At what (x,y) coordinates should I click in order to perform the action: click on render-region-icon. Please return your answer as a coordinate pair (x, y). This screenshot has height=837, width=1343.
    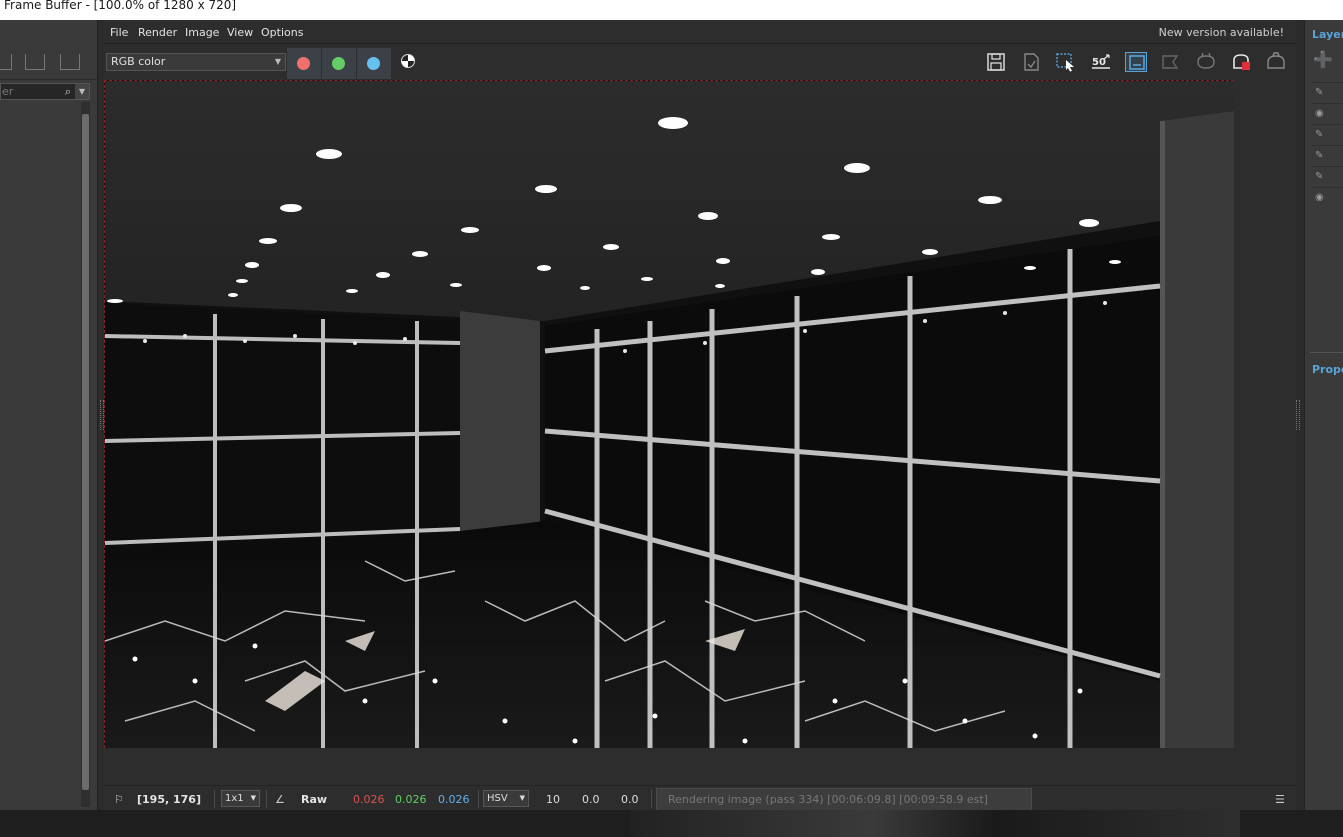
    Looking at the image, I should click on (1171, 62).